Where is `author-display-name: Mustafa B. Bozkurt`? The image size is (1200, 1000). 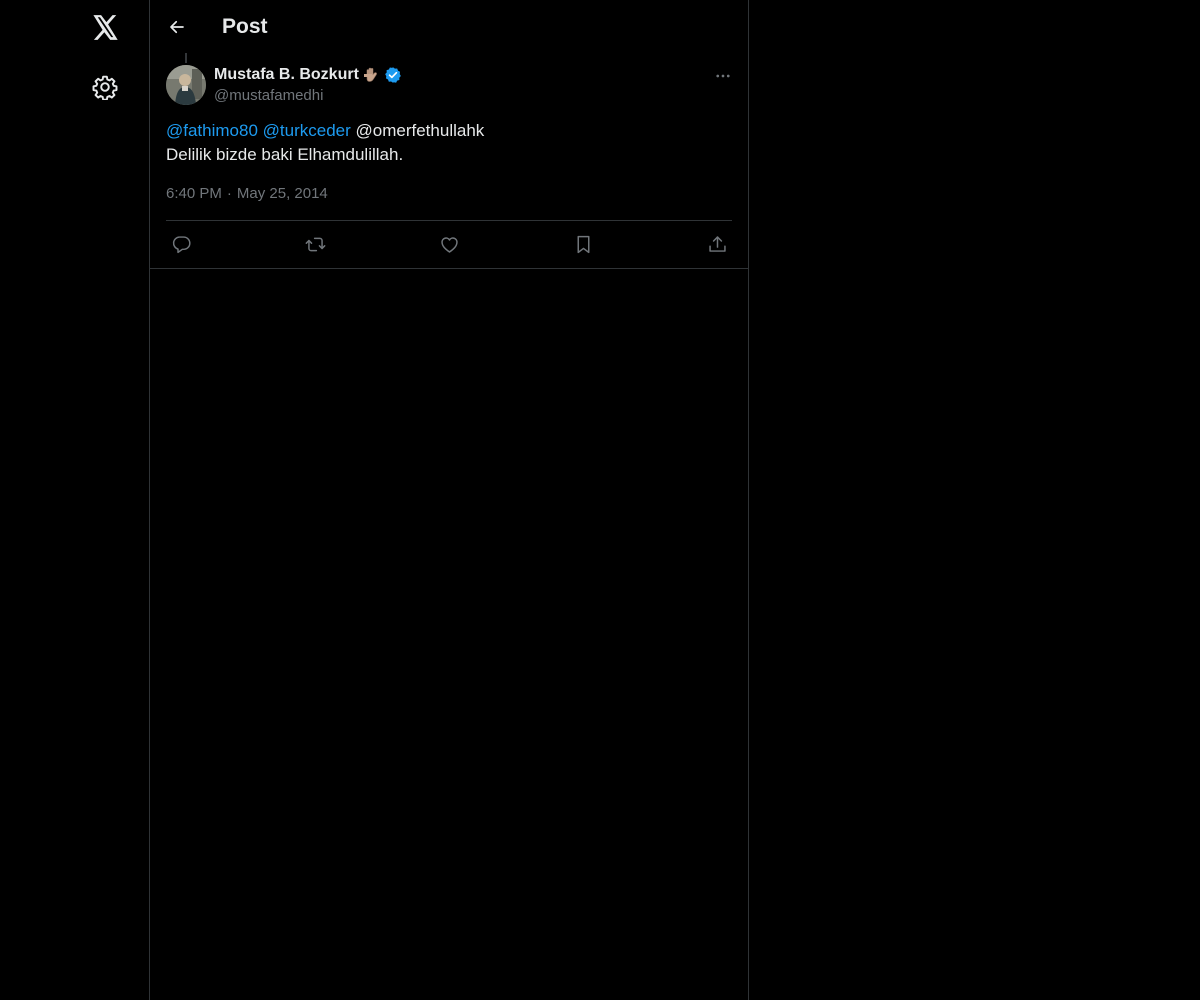
author-display-name: Mustafa B. Bozkurt is located at coordinates (286, 75).